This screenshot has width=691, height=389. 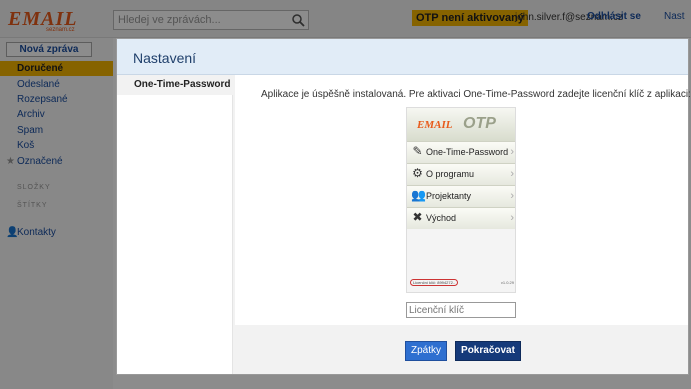 I want to click on app-version: v1.0.29, so click(x=507, y=282).